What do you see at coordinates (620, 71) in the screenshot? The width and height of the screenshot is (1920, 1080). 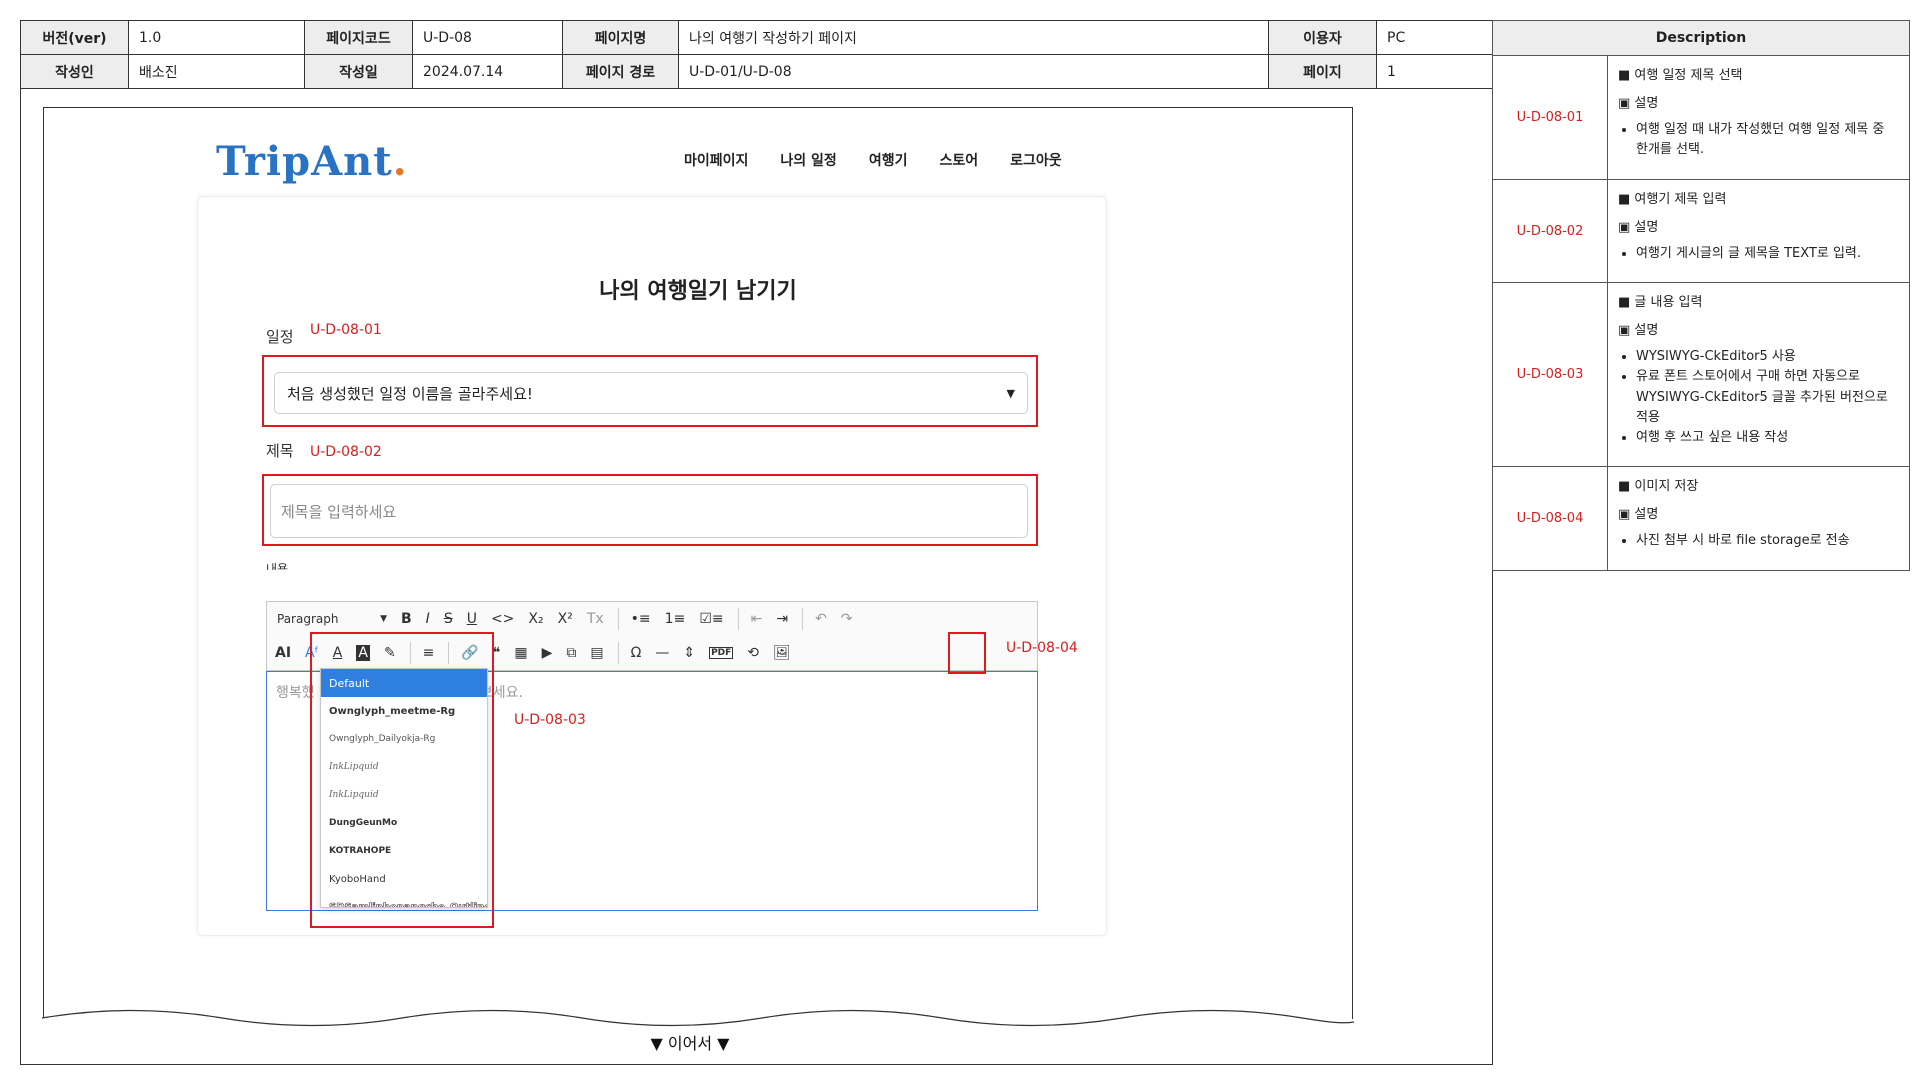 I see `path-label: 페이지 경로` at bounding box center [620, 71].